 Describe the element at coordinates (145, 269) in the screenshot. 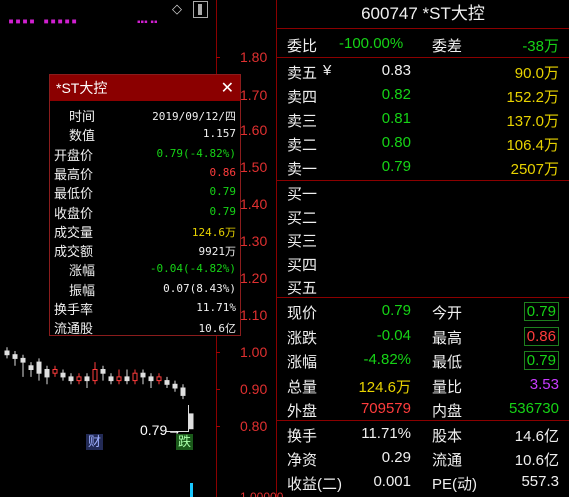

I see `tooltip-row: 涨幅 -0.04(-4.82%)` at that location.